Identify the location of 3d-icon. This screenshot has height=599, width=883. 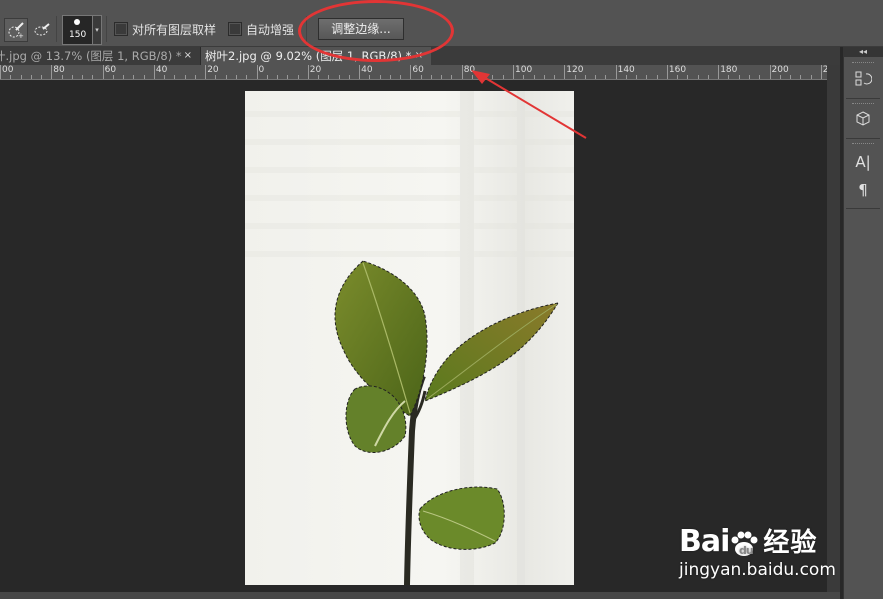
(863, 120).